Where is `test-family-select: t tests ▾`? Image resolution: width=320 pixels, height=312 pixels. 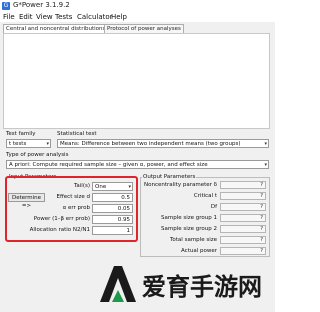
test-family-select: t tests ▾ is located at coordinates (28, 143).